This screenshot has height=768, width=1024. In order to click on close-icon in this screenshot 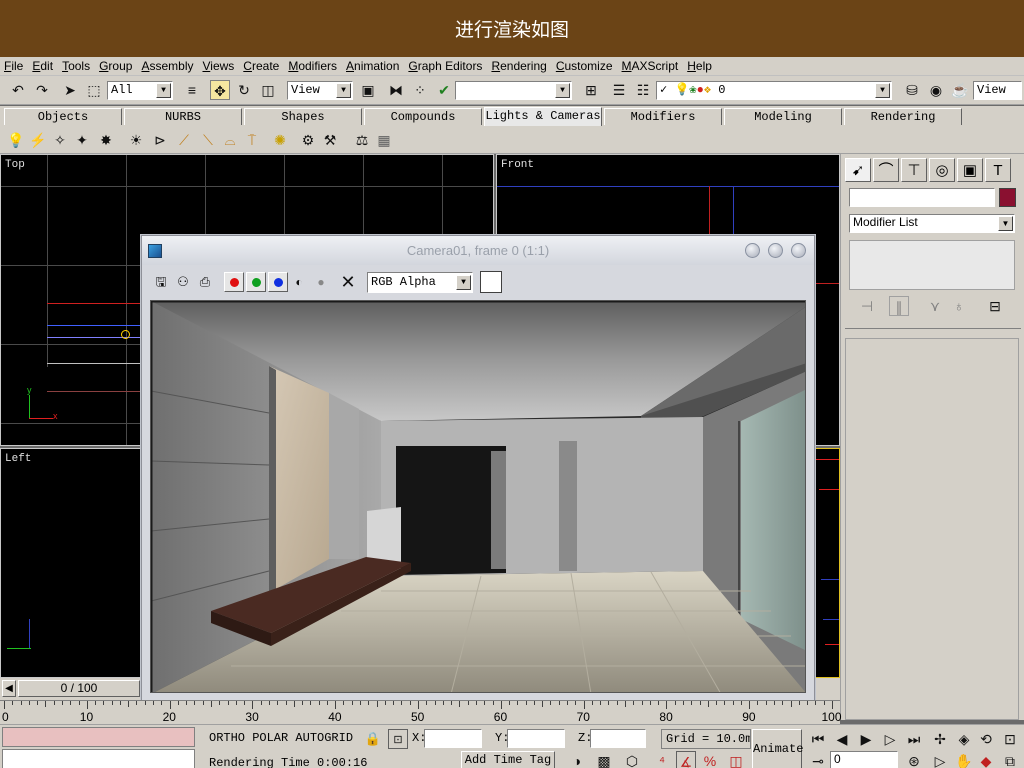, I will do `click(798, 250)`.